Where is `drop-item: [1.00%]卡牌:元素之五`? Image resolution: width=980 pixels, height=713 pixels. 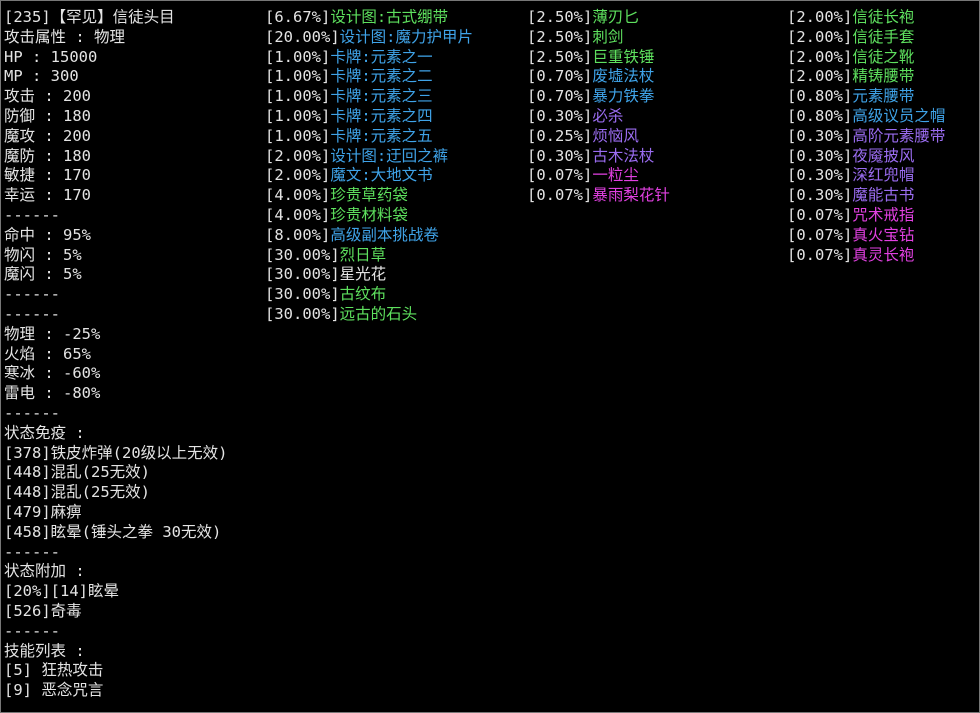 drop-item: [1.00%]卡牌:元素之五 is located at coordinates (369, 137).